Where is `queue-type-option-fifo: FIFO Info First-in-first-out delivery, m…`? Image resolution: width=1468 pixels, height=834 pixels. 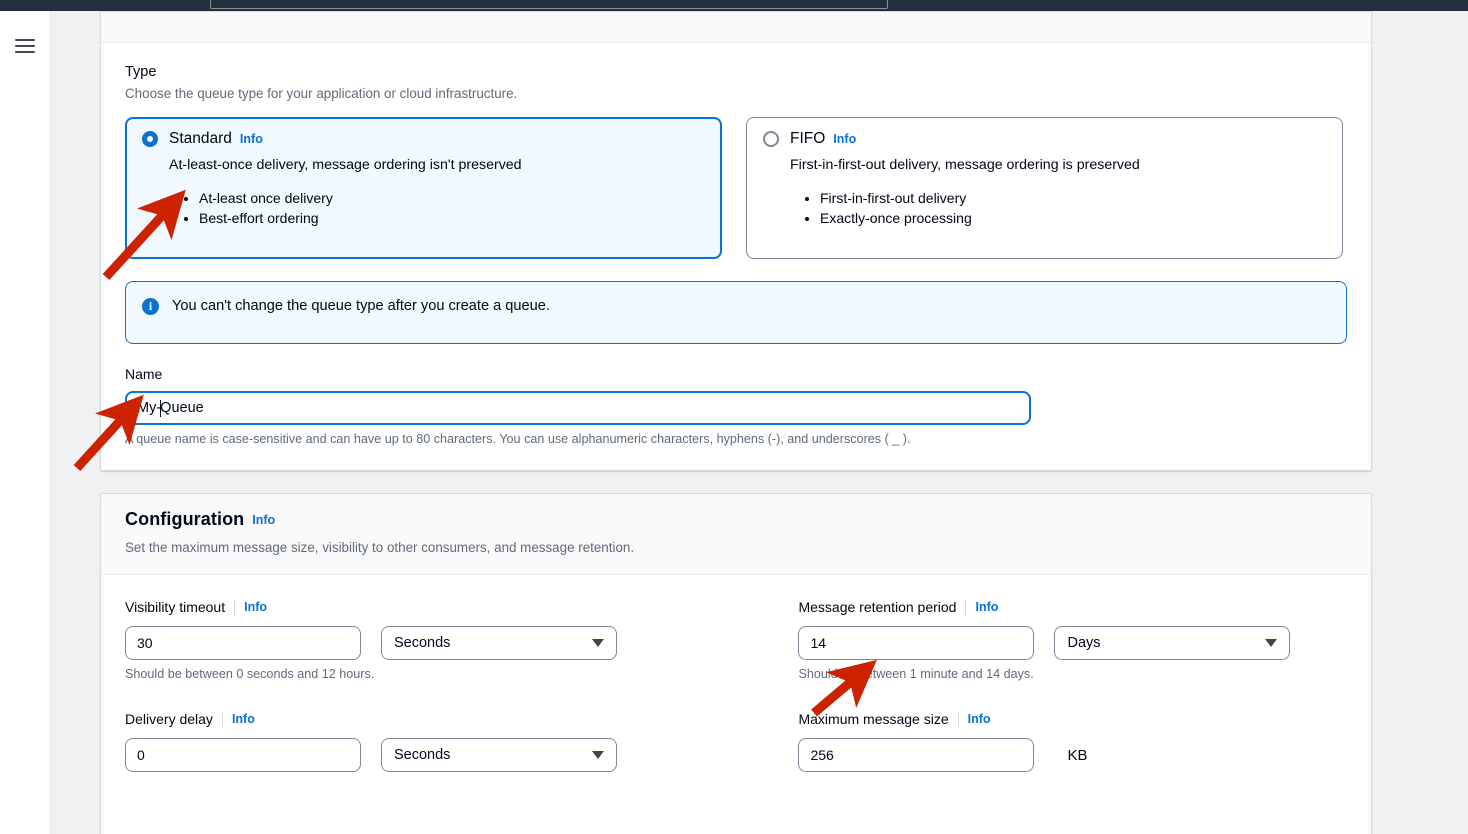 queue-type-option-fifo: FIFO Info First-in-first-out delivery, m… is located at coordinates (1044, 188).